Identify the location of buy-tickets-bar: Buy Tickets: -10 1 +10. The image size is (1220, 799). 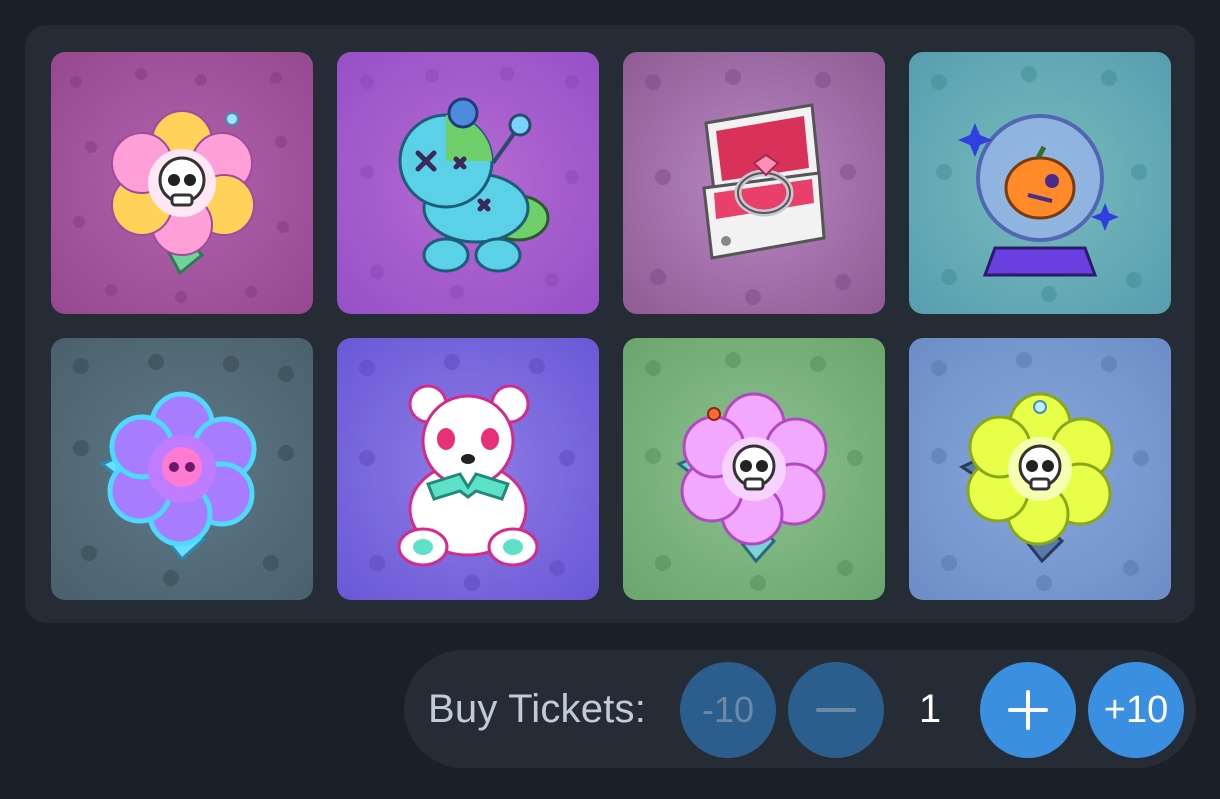
(800, 709).